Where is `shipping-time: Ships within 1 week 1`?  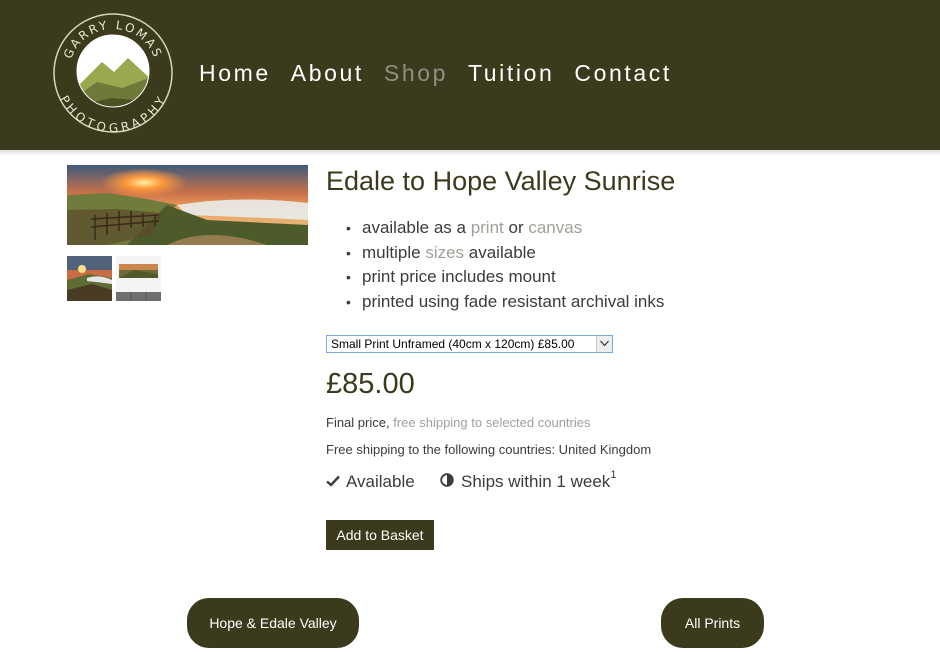 shipping-time: Ships within 1 week 1 is located at coordinates (528, 480).